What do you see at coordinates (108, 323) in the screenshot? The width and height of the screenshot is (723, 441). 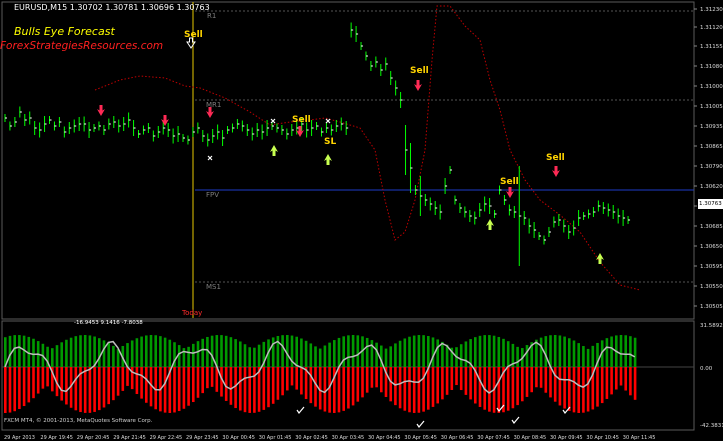 I see `oscillator-values: -16.9453 9.1416 -7.8038` at bounding box center [108, 323].